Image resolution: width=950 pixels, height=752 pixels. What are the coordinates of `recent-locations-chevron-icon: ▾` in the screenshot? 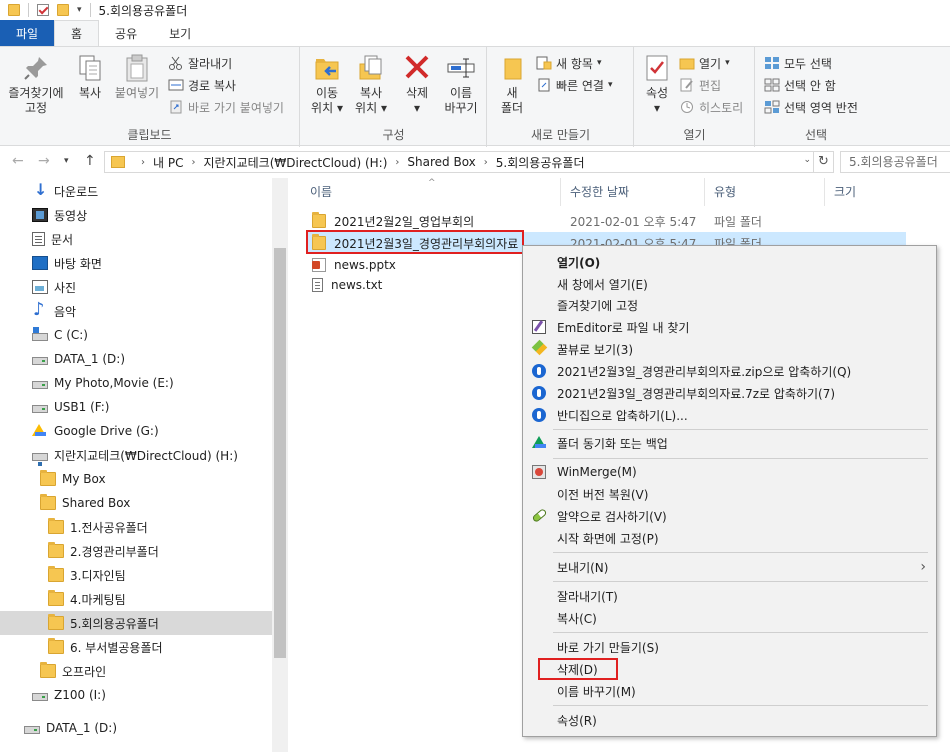 It's located at (66, 161).